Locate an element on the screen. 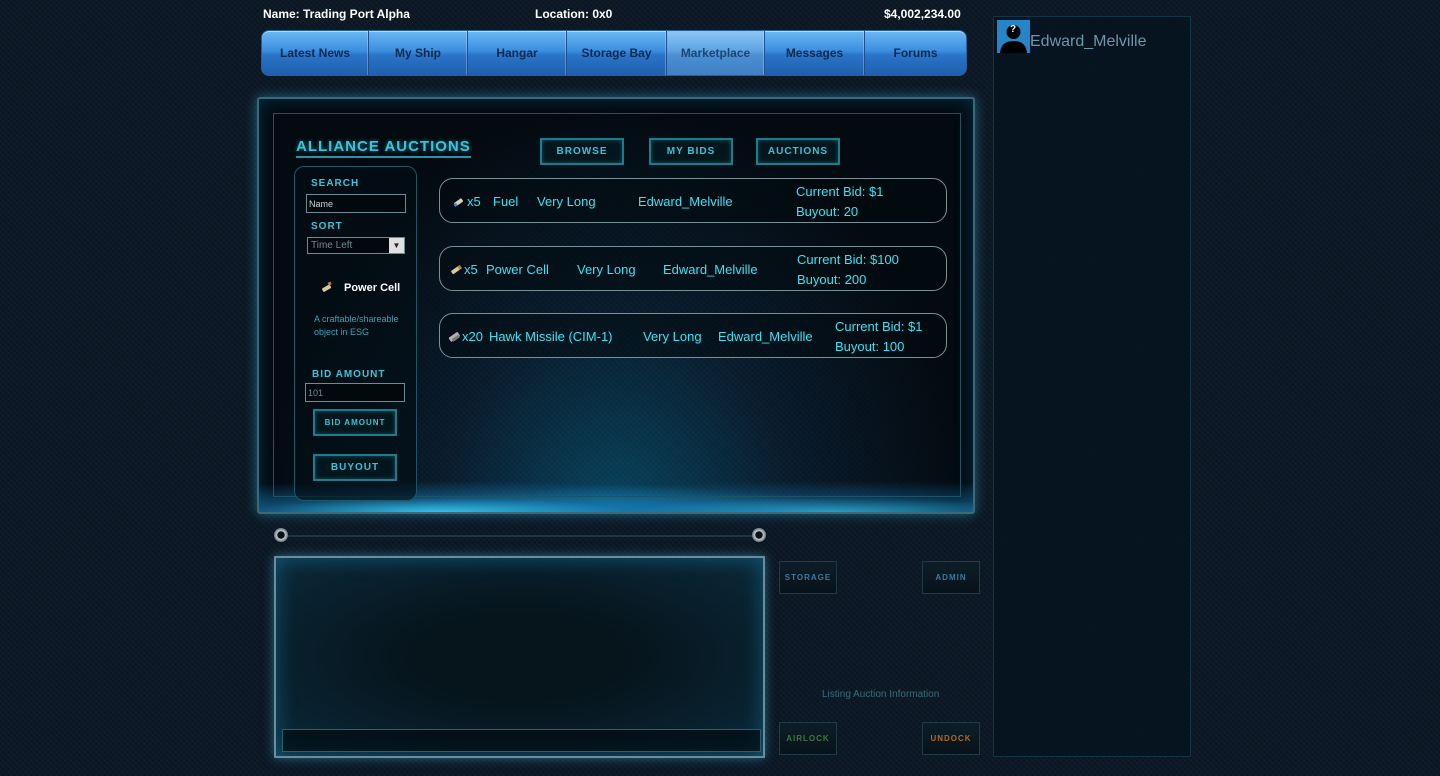 This screenshot has width=1440, height=776. sort-label: Sort is located at coordinates (327, 226).